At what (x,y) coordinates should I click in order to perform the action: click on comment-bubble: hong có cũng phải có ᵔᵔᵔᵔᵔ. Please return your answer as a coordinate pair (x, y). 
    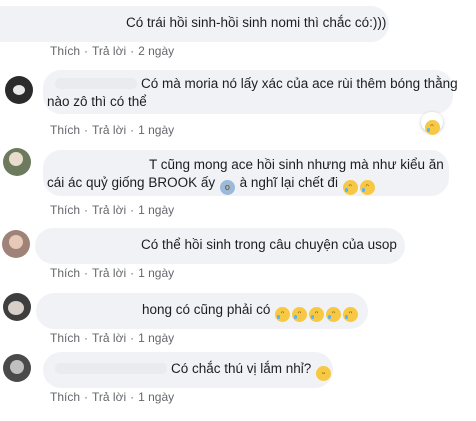
    Looking at the image, I should click on (202, 311).